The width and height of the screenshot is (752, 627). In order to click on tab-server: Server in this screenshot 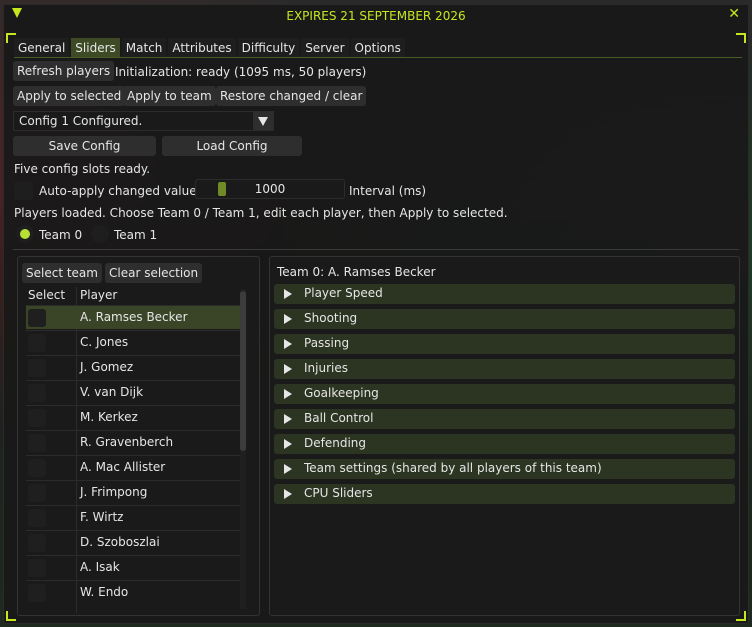, I will do `click(325, 48)`.